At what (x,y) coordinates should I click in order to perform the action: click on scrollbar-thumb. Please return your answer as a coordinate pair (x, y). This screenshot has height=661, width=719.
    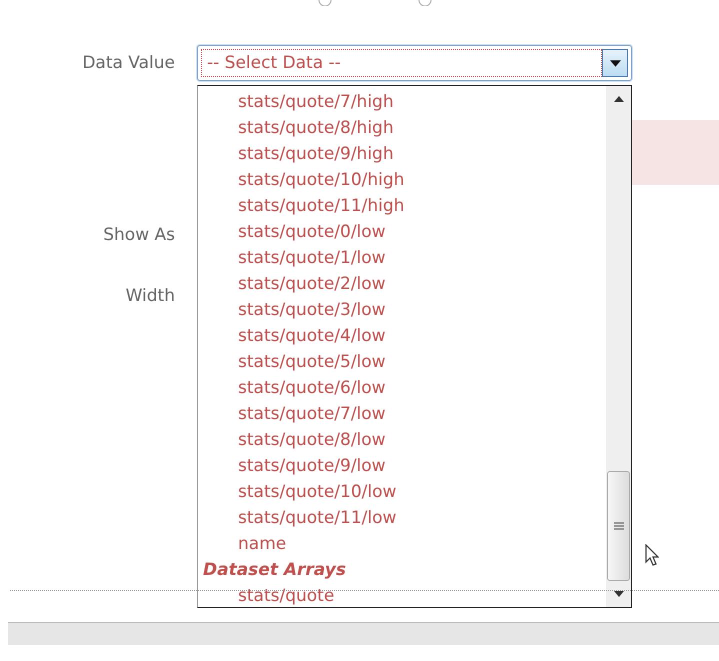
    Looking at the image, I should click on (618, 526).